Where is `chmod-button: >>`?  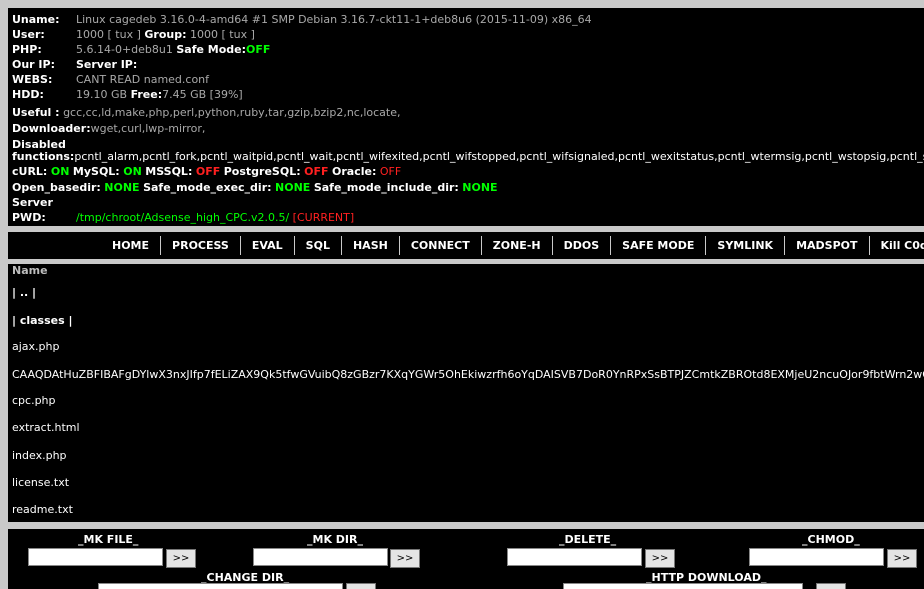 chmod-button: >> is located at coordinates (902, 558).